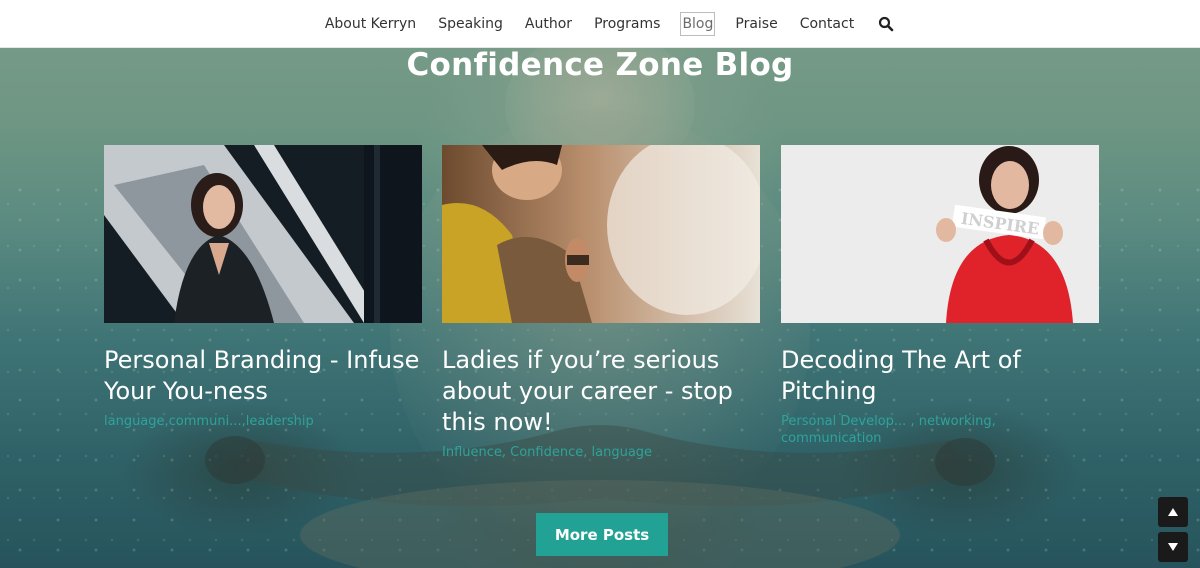 The height and width of the screenshot is (568, 1200). I want to click on scroll-down-button, so click(1173, 547).